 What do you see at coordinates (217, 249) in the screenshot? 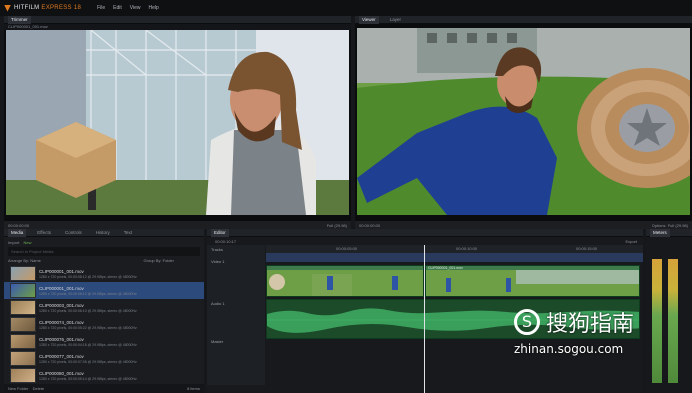
I see `tracks-label: Tracks` at bounding box center [217, 249].